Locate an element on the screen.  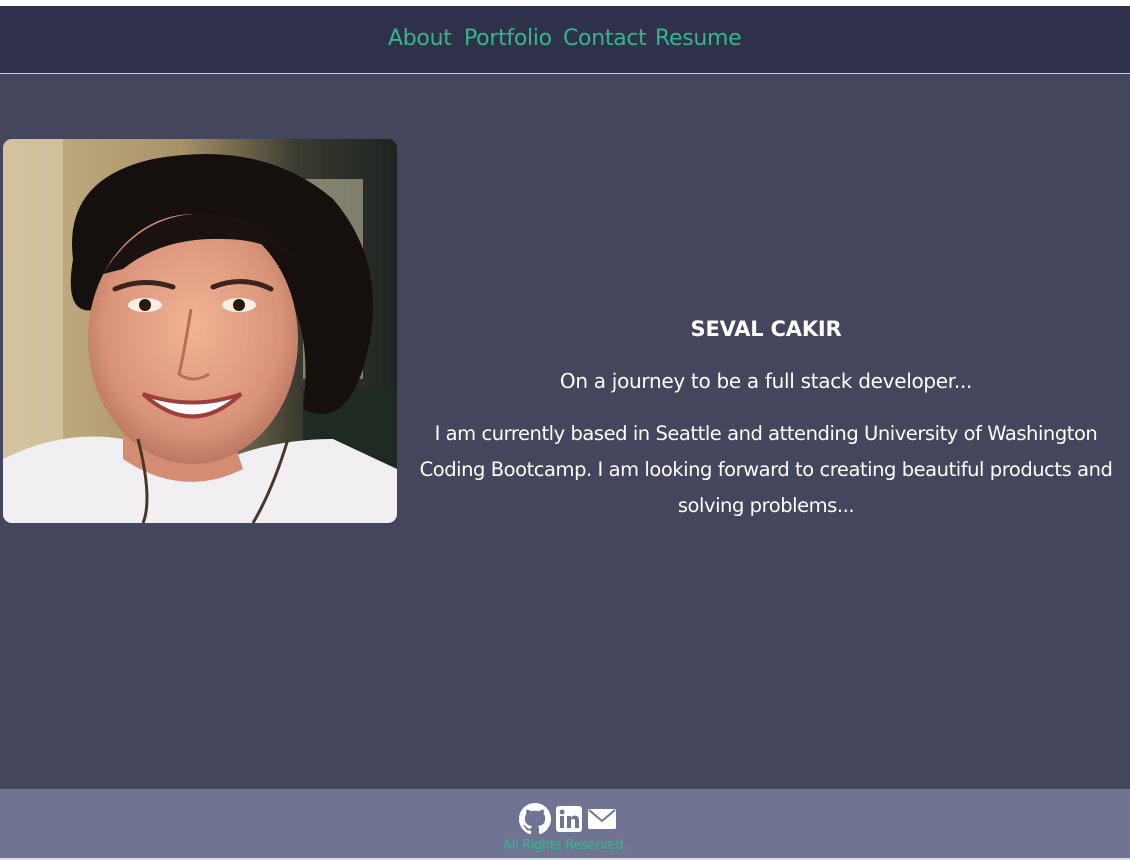
social-icons is located at coordinates (568, 819).